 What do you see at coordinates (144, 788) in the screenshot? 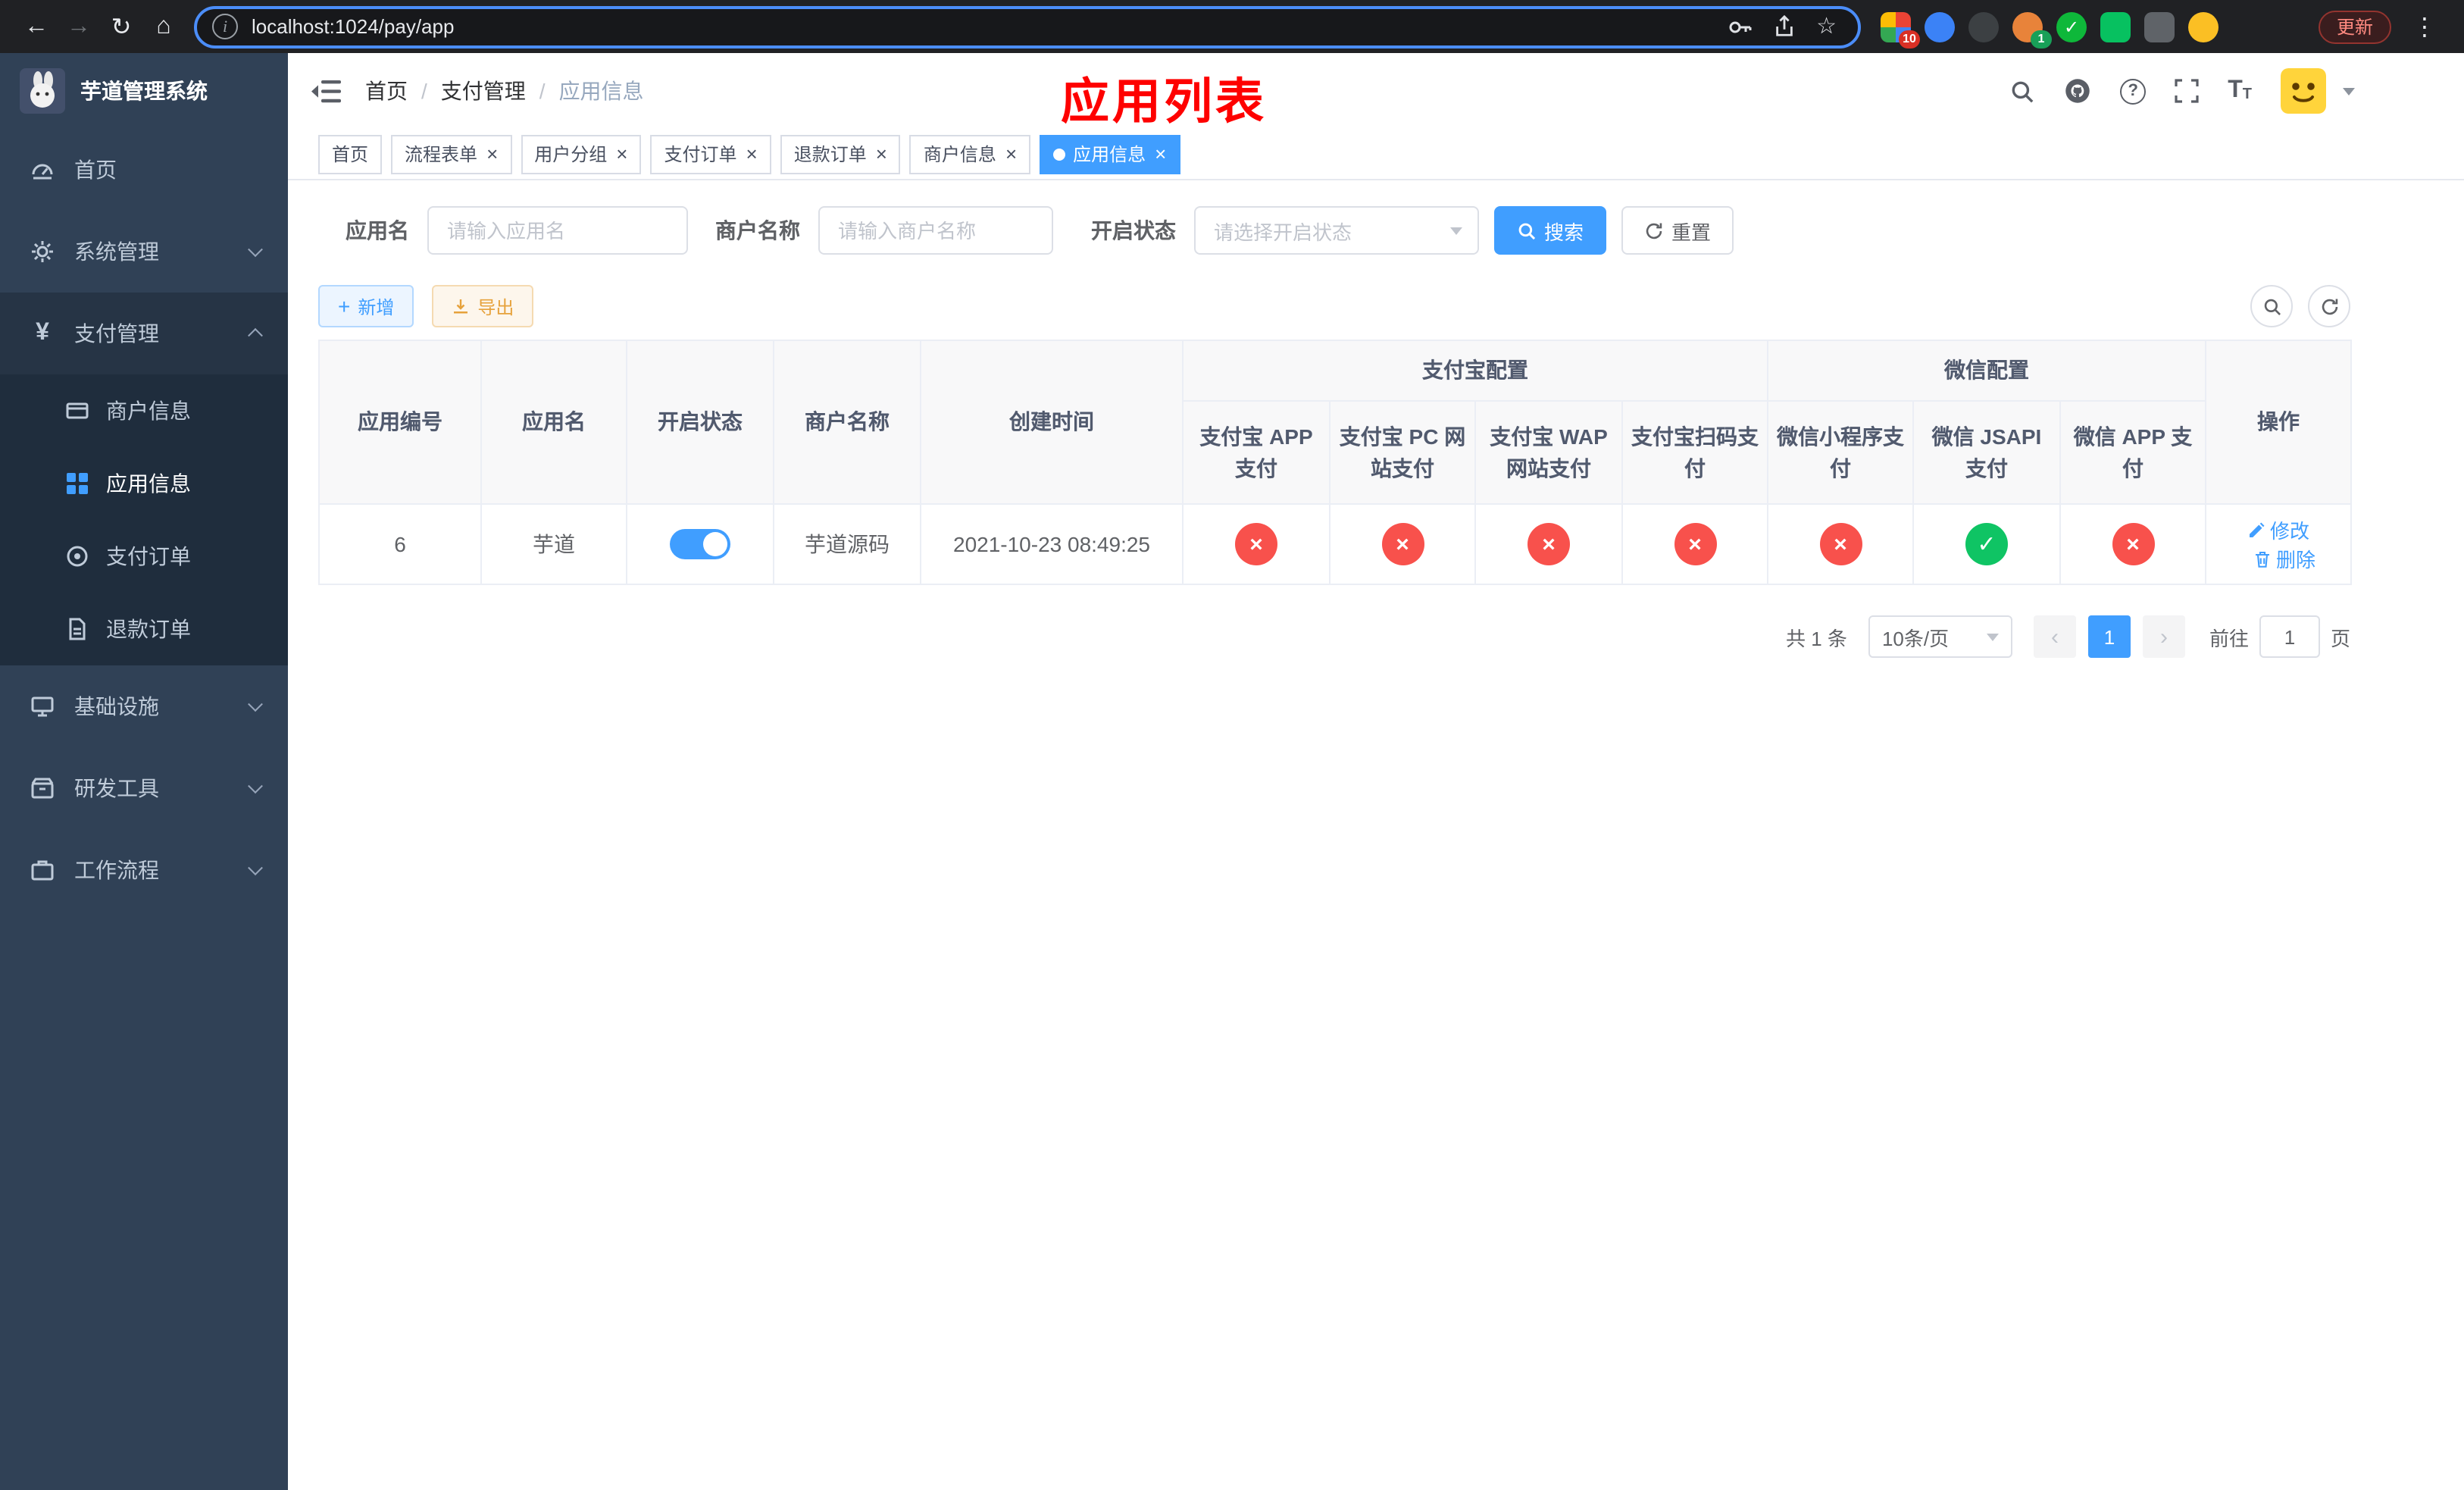
I see `sidebar-item-dev-tools: 研发工具` at bounding box center [144, 788].